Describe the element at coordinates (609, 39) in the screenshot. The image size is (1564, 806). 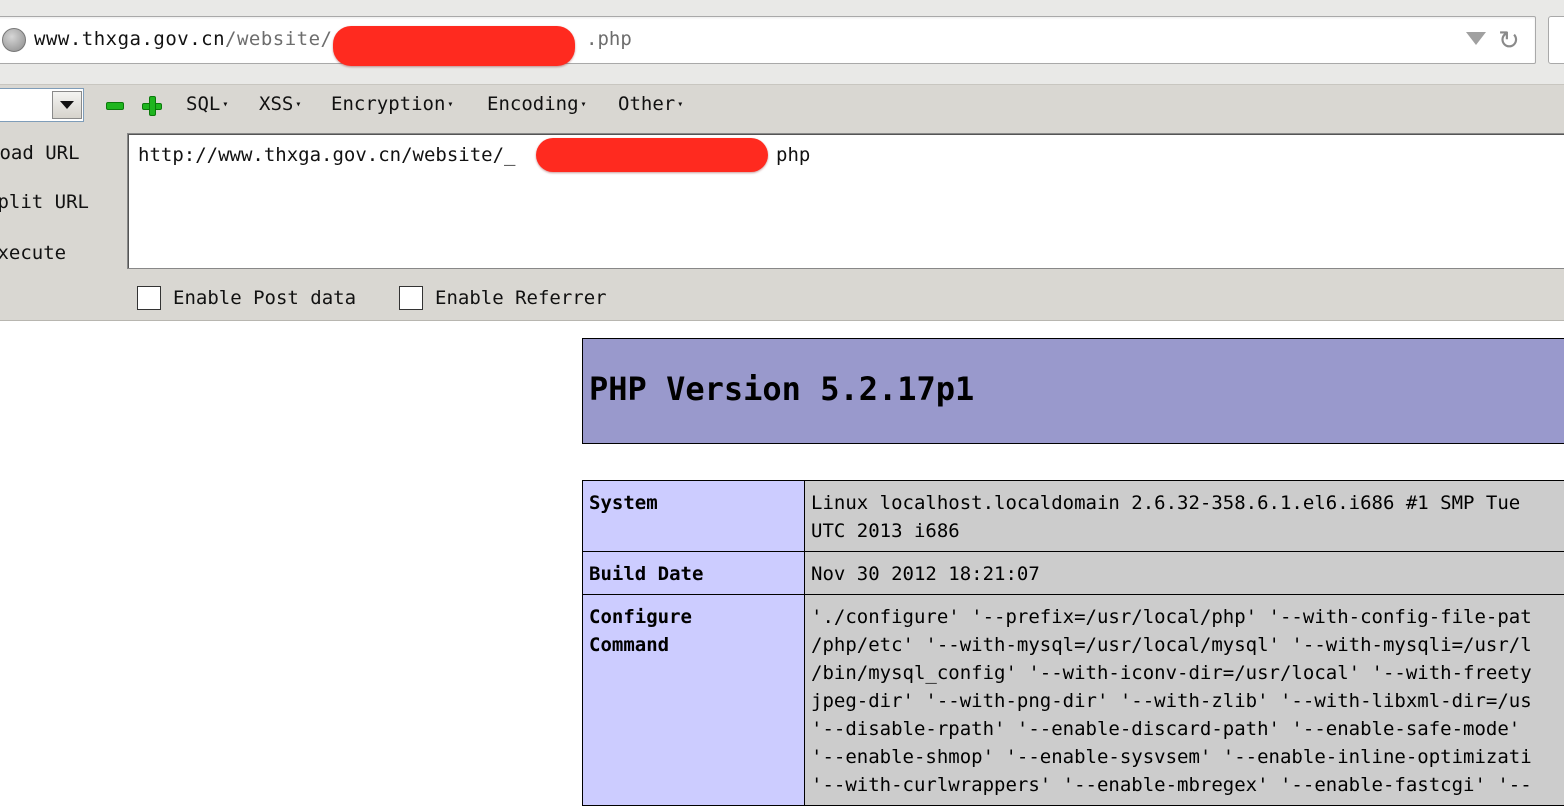
I see `url-suffix: .php` at that location.